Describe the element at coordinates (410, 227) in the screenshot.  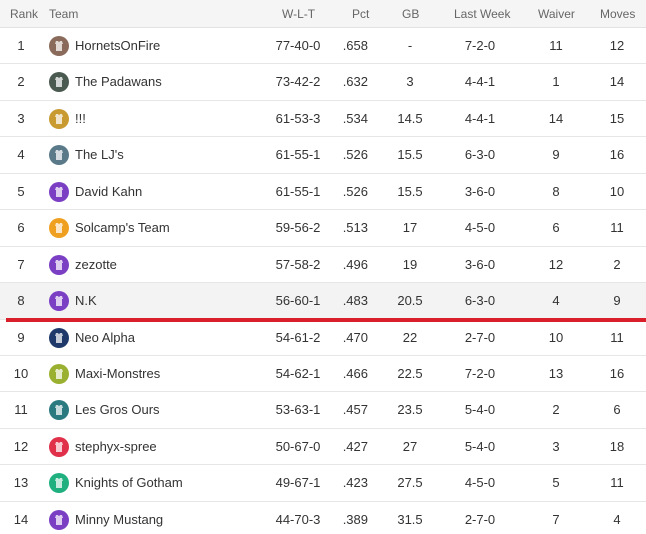
I see `cell-gb: 17` at that location.